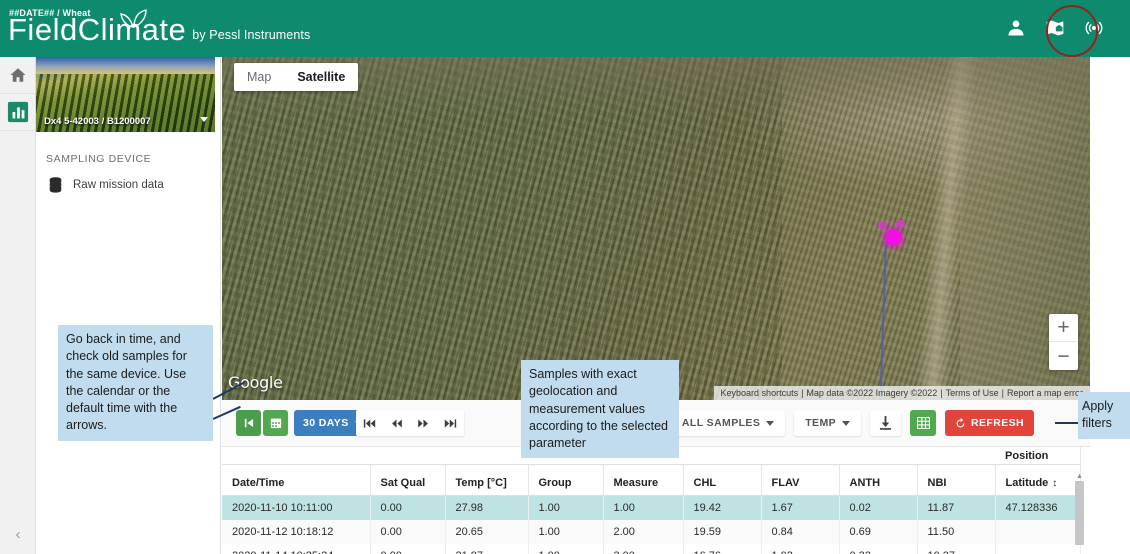  What do you see at coordinates (1038, 456) in the screenshot?
I see `group-header-position: Position` at bounding box center [1038, 456].